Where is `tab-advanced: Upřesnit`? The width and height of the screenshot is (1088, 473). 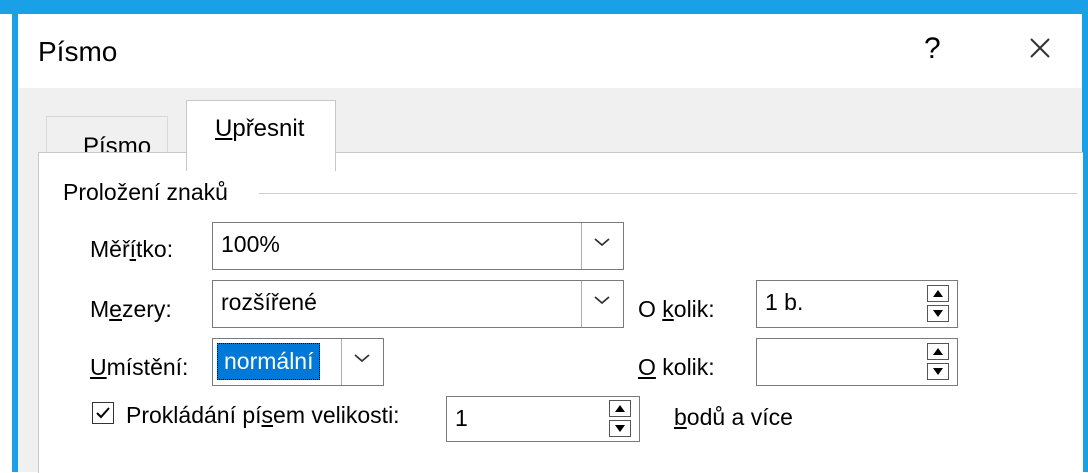
tab-advanced: Upřesnit is located at coordinates (261, 135).